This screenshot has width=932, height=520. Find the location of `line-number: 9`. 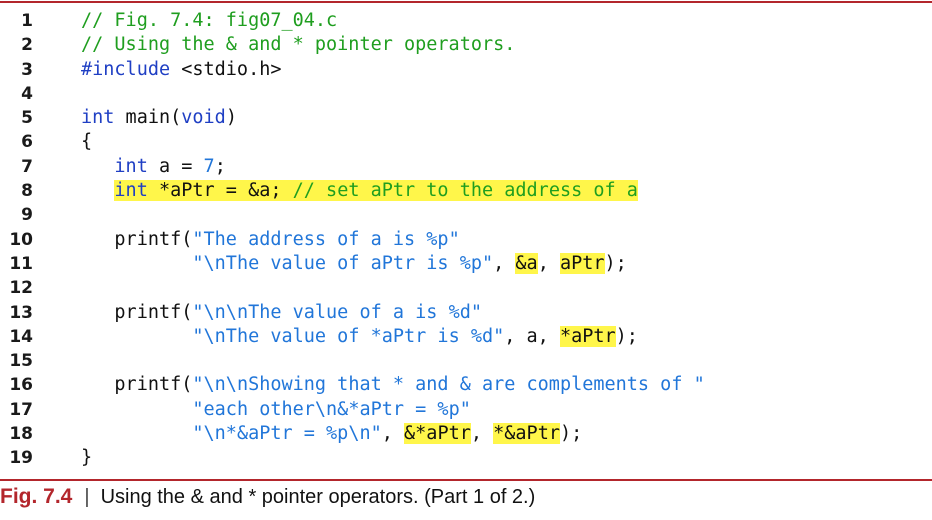

line-number: 9 is located at coordinates (27, 215).